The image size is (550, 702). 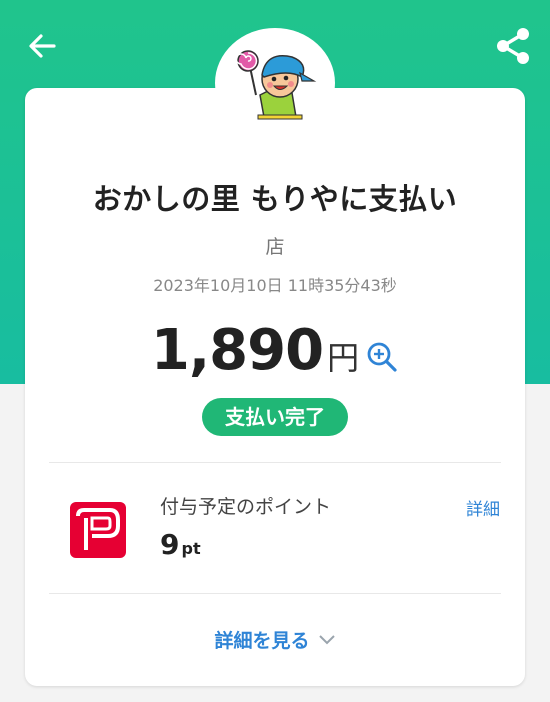 I want to click on see-more-button: 詳細を見る, so click(x=275, y=639).